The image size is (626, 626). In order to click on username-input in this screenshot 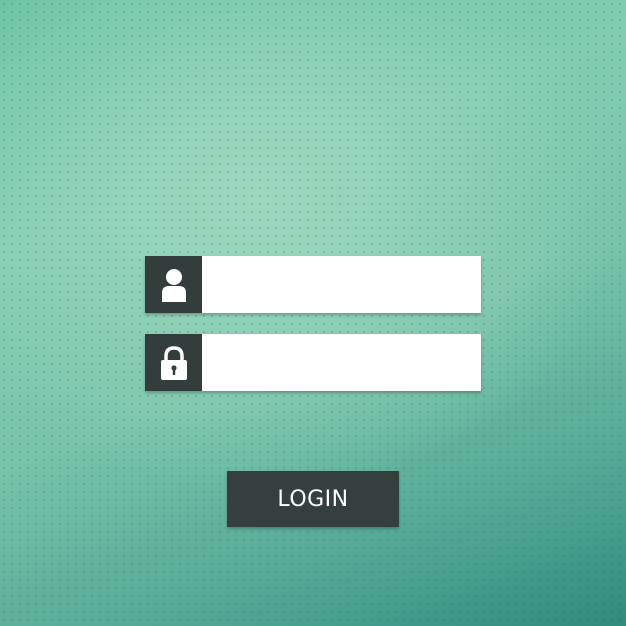, I will do `click(341, 284)`.